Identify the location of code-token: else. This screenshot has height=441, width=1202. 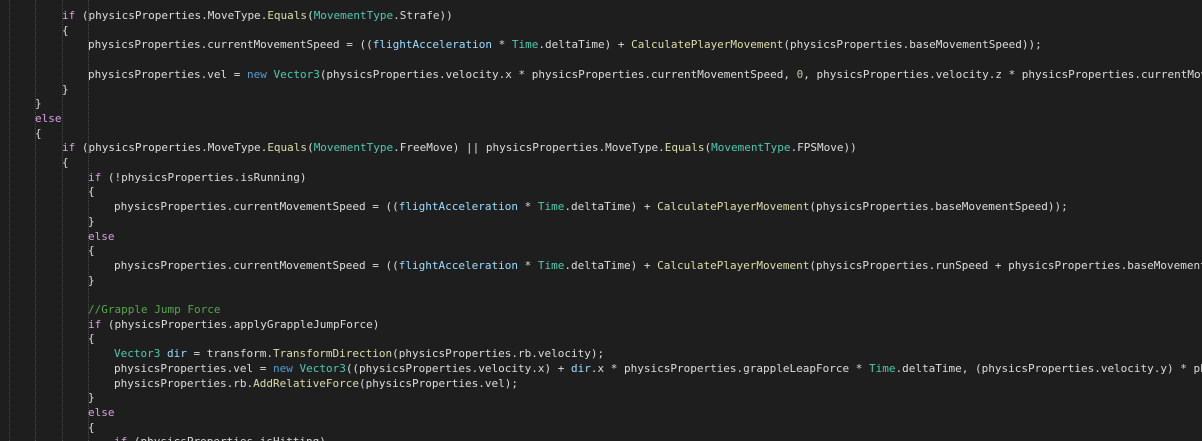
(101, 236).